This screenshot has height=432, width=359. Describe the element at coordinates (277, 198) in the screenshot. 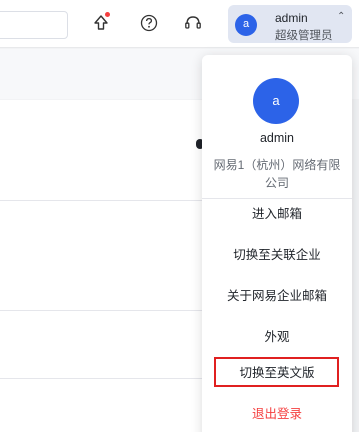

I see `menu-divider` at that location.